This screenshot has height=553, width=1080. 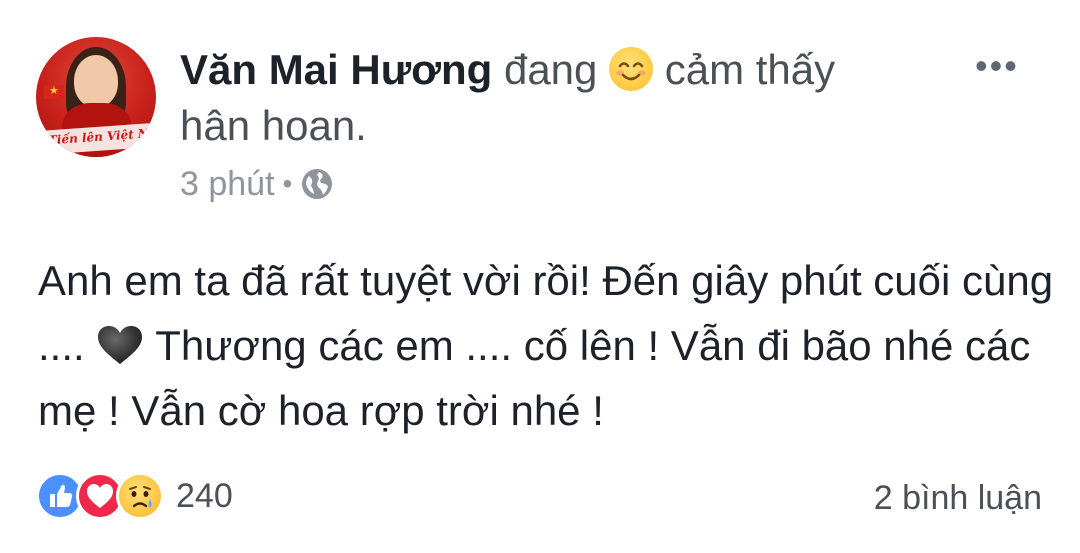 I want to click on sad-icon, so click(x=140, y=496).